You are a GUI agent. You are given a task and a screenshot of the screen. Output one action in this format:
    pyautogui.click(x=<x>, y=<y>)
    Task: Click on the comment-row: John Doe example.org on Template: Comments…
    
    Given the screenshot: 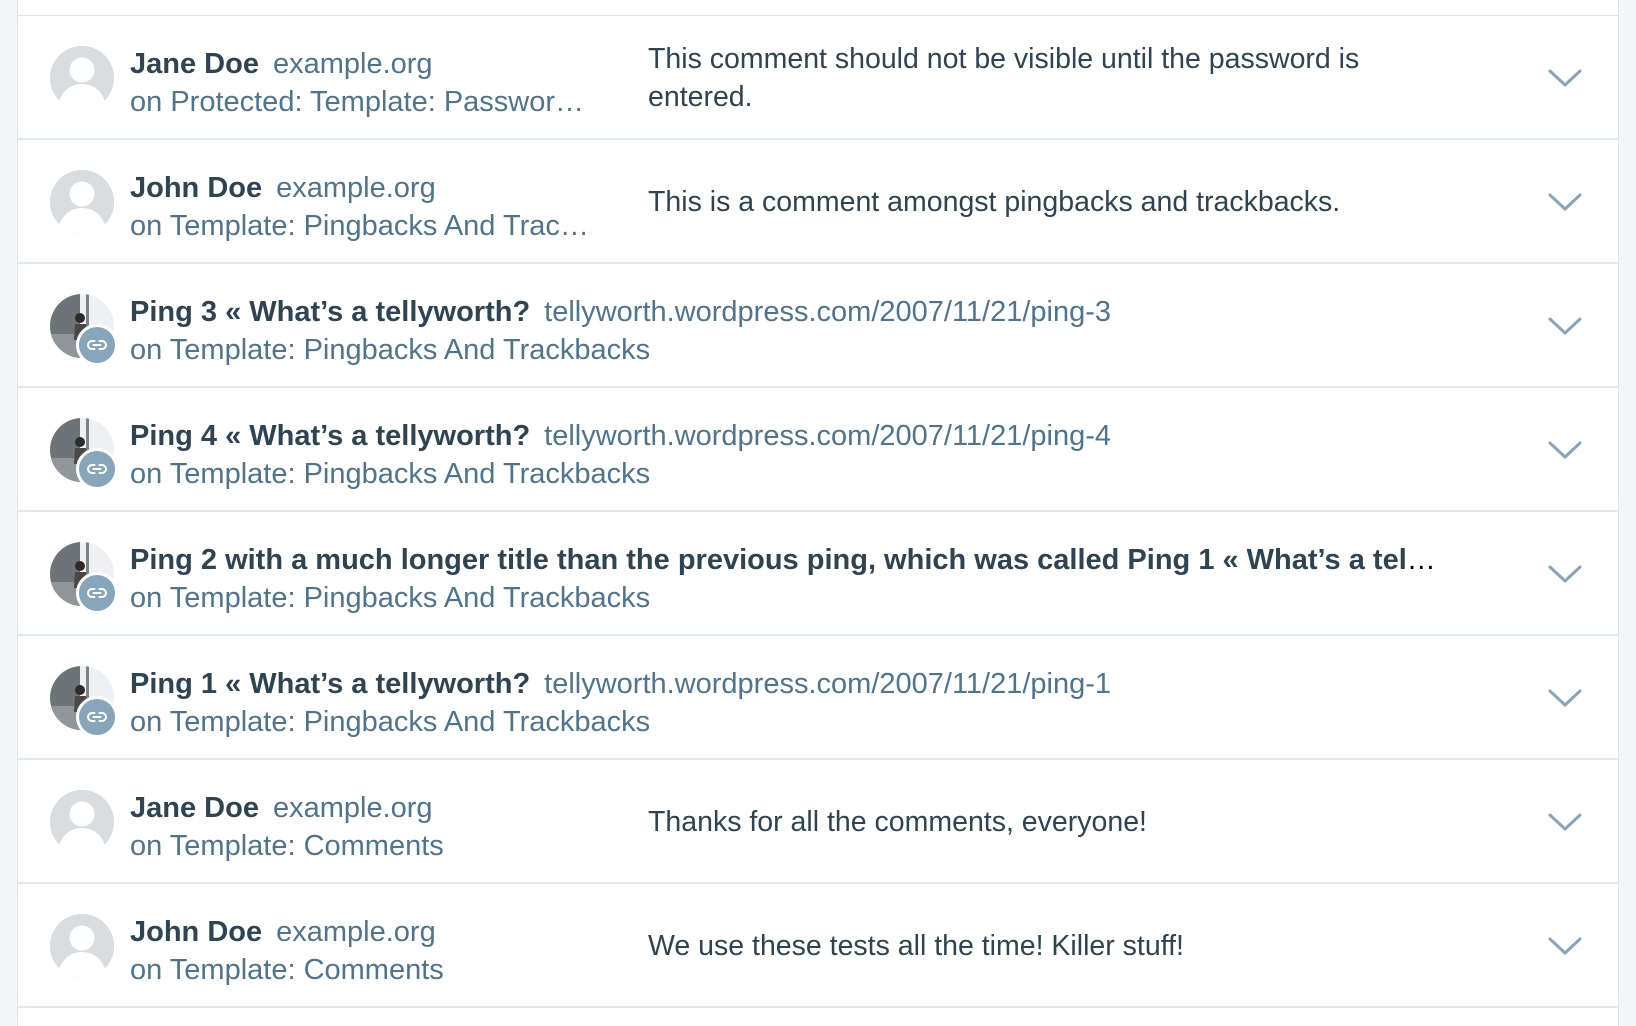 What is the action you would take?
    pyautogui.click(x=818, y=946)
    